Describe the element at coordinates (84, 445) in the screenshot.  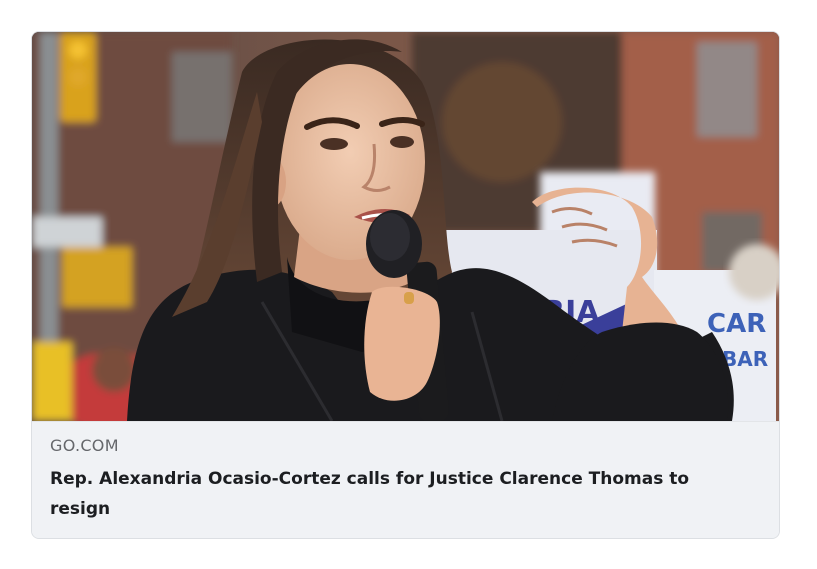
I see `link-domain: GO.COM` at that location.